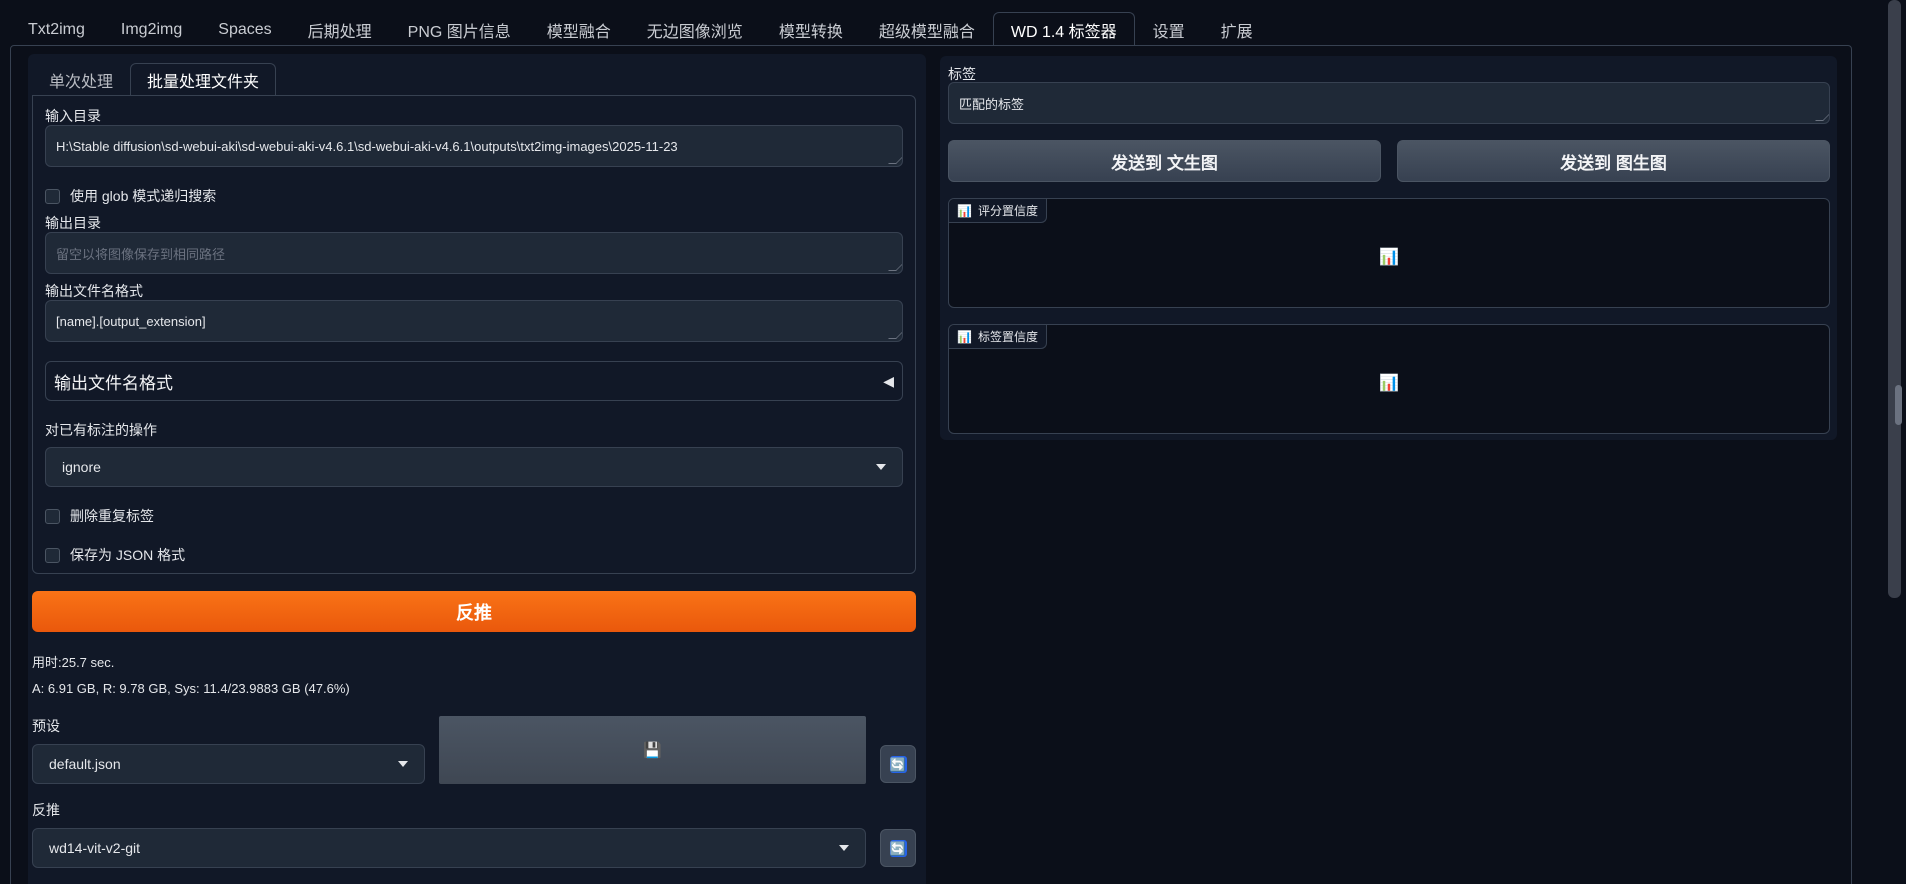  What do you see at coordinates (244, 29) in the screenshot?
I see `tab-spaces: Spaces` at bounding box center [244, 29].